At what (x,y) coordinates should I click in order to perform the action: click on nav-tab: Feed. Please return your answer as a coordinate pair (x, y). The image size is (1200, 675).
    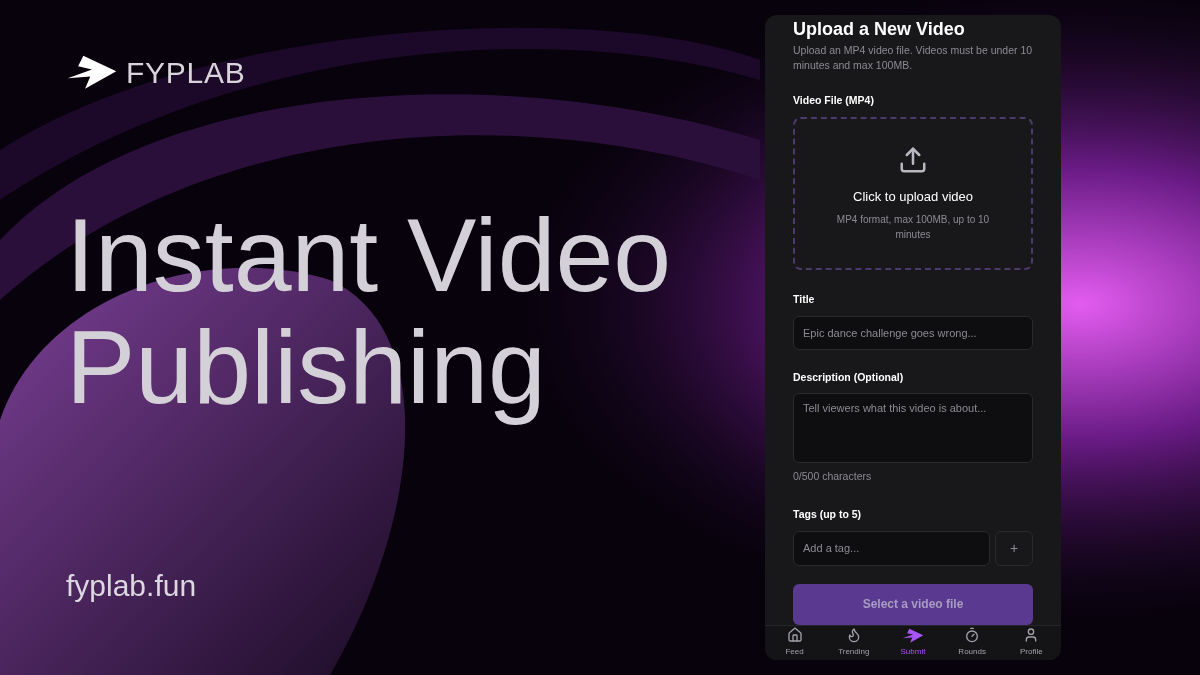
    Looking at the image, I should click on (794, 643).